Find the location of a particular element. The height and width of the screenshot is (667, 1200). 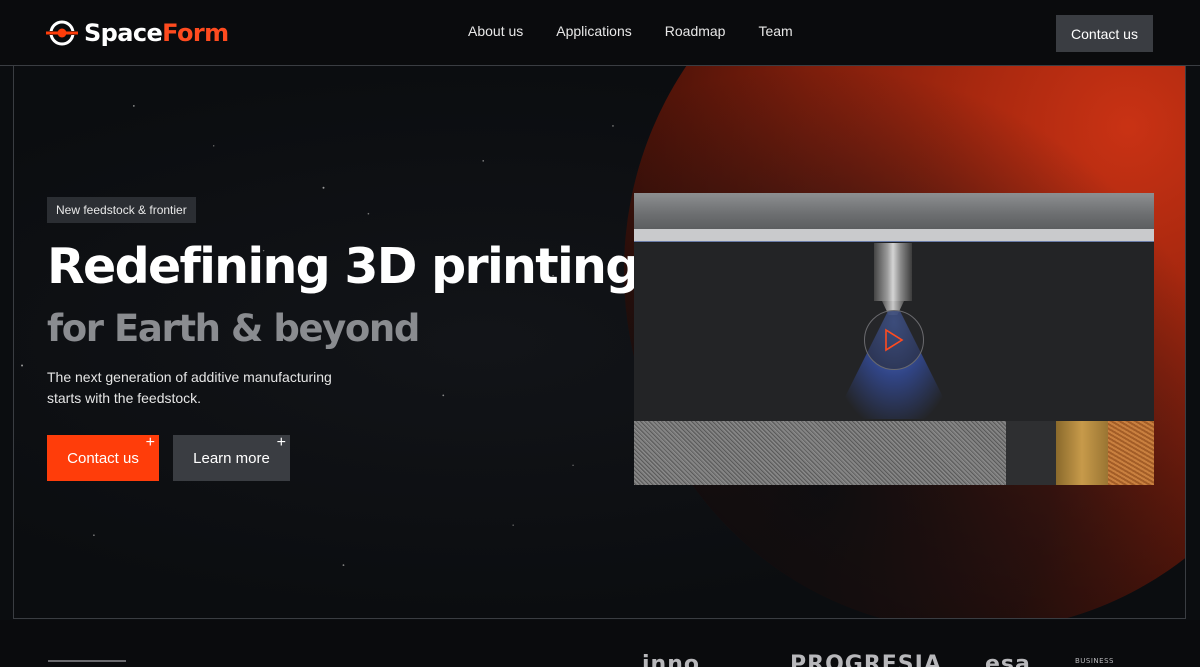

substrate-metal is located at coordinates (820, 453).